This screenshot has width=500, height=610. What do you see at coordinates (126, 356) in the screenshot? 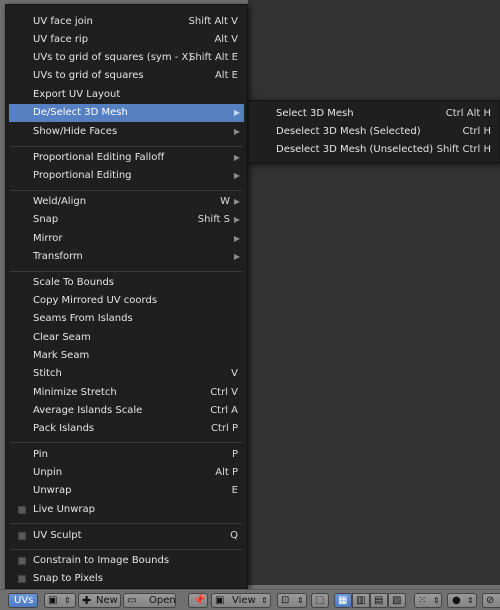
I see `menu-item-mark-seam: Mark Seam` at bounding box center [126, 356].